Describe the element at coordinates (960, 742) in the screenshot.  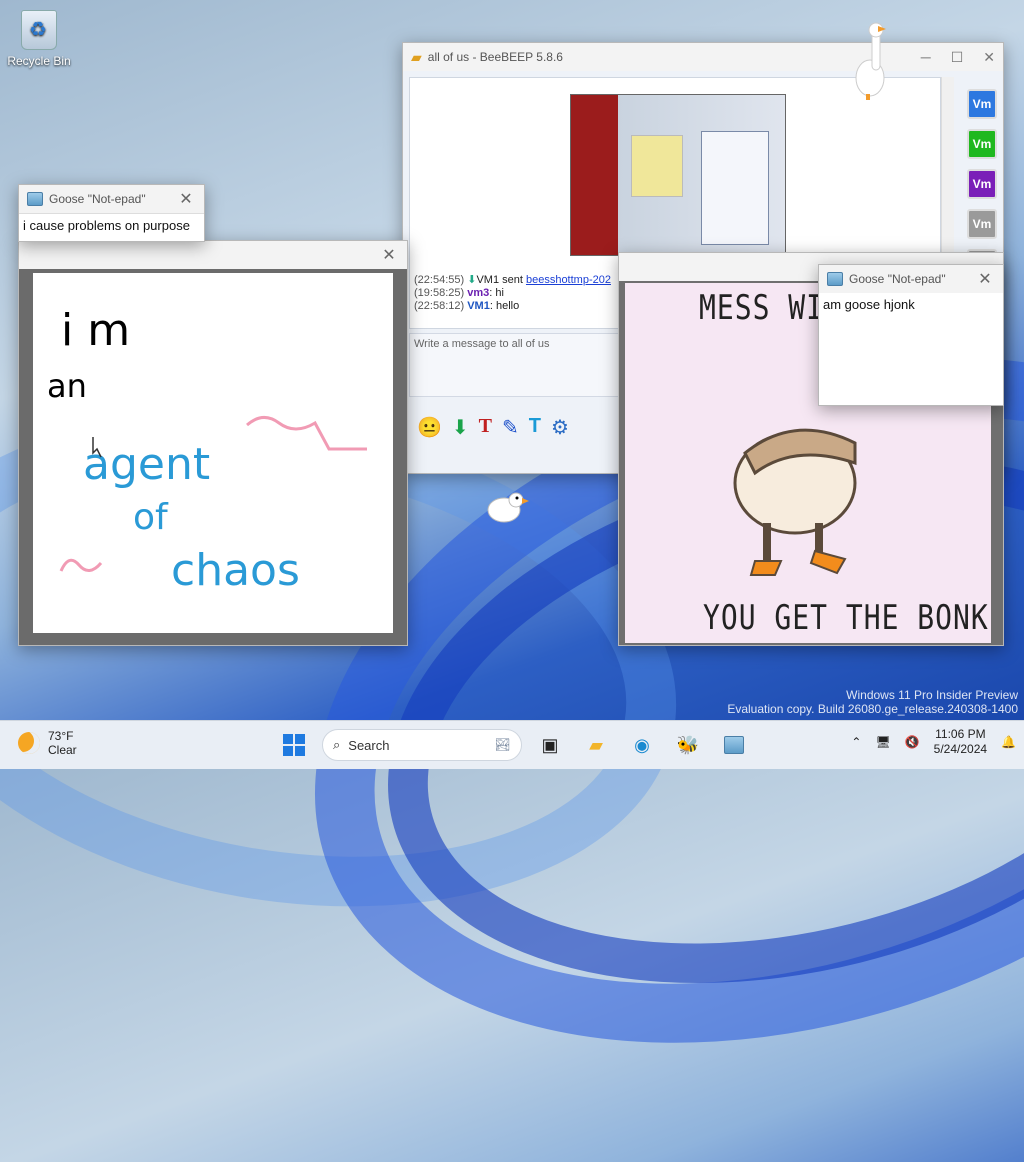
I see `clock: 11:06 PM 5/24/2024` at that location.